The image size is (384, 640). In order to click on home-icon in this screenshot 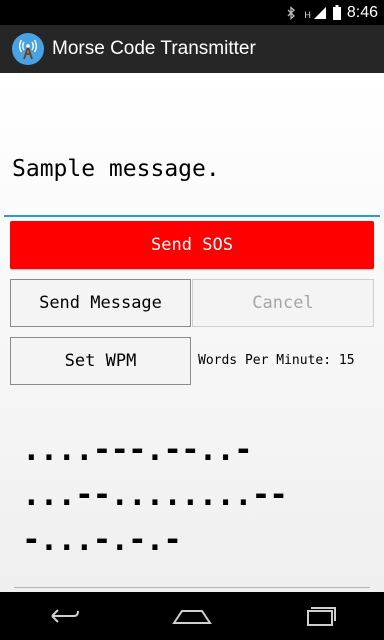, I will do `click(192, 616)`.